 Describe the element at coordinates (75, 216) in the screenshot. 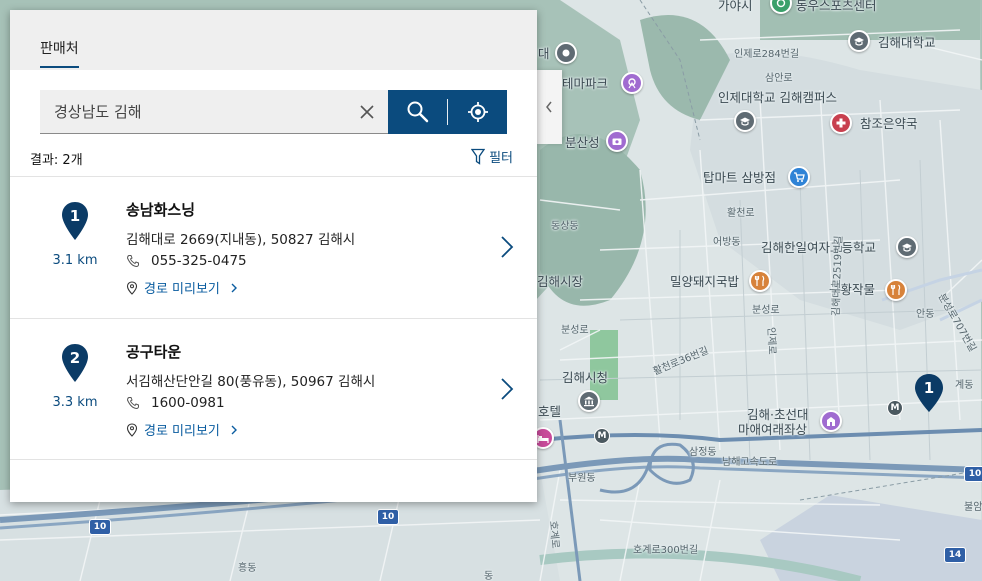

I see `result-number: 1` at that location.